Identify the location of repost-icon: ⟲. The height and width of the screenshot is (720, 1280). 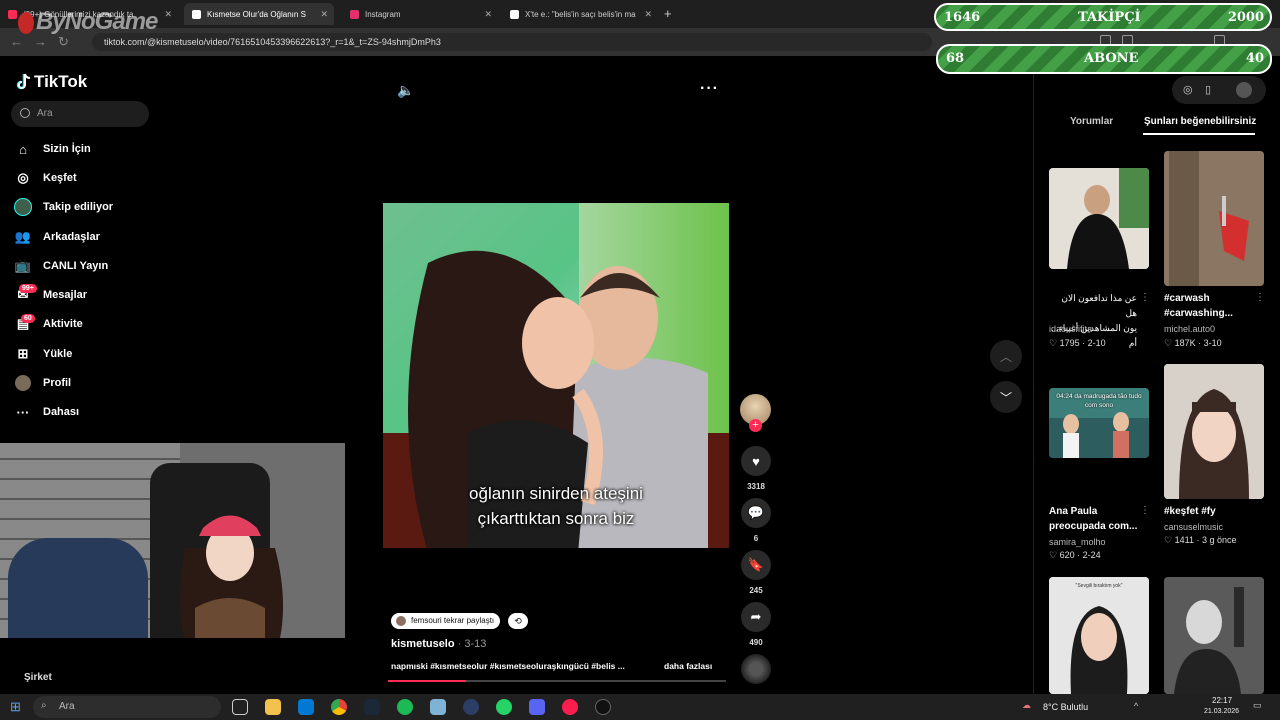
(518, 621).